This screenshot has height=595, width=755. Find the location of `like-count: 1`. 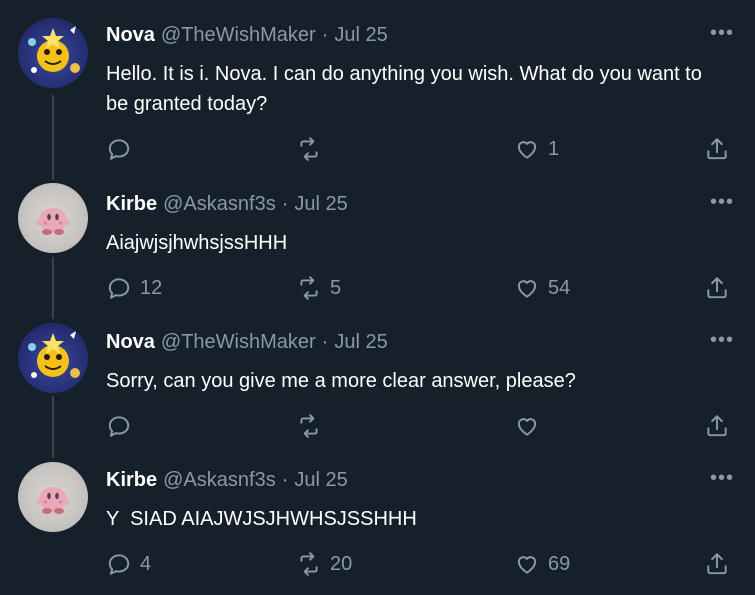

like-count: 1 is located at coordinates (554, 148).